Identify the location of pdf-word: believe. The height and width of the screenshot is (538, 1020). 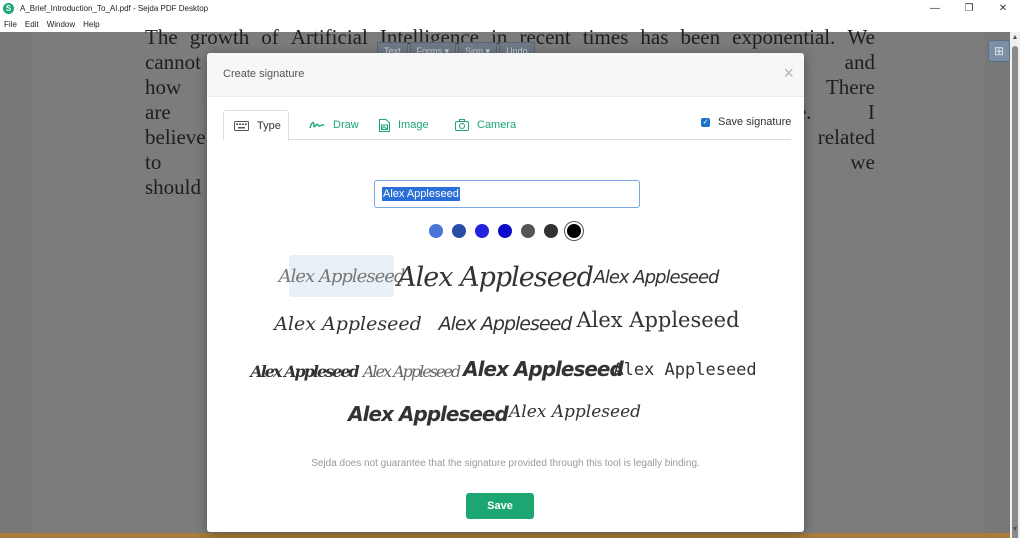
(175, 137).